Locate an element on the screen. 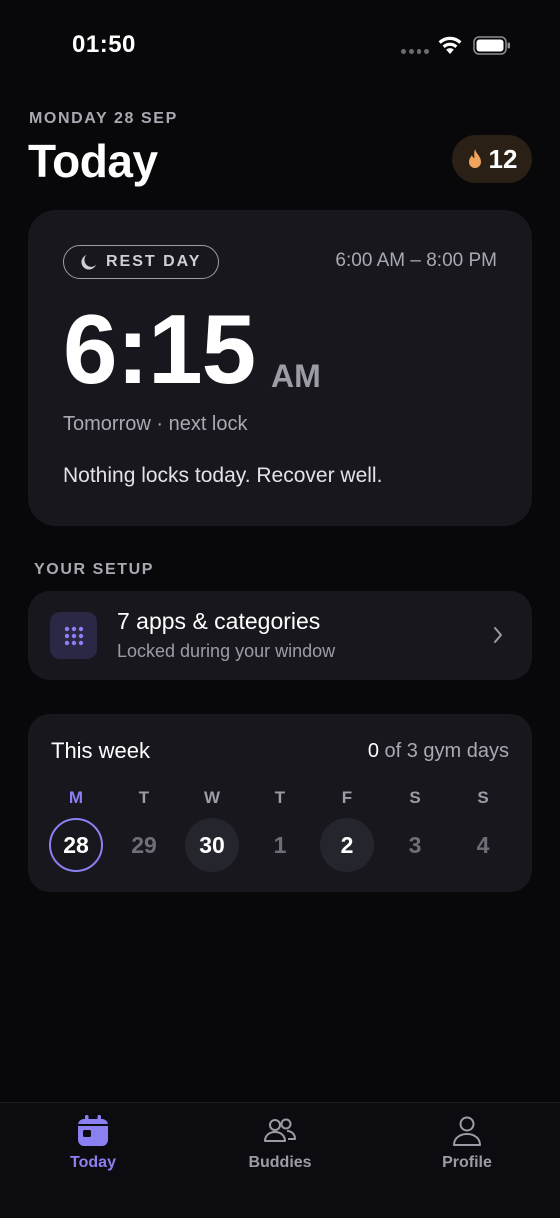 The image size is (560, 1218). tab-label: Buddies is located at coordinates (280, 1162).